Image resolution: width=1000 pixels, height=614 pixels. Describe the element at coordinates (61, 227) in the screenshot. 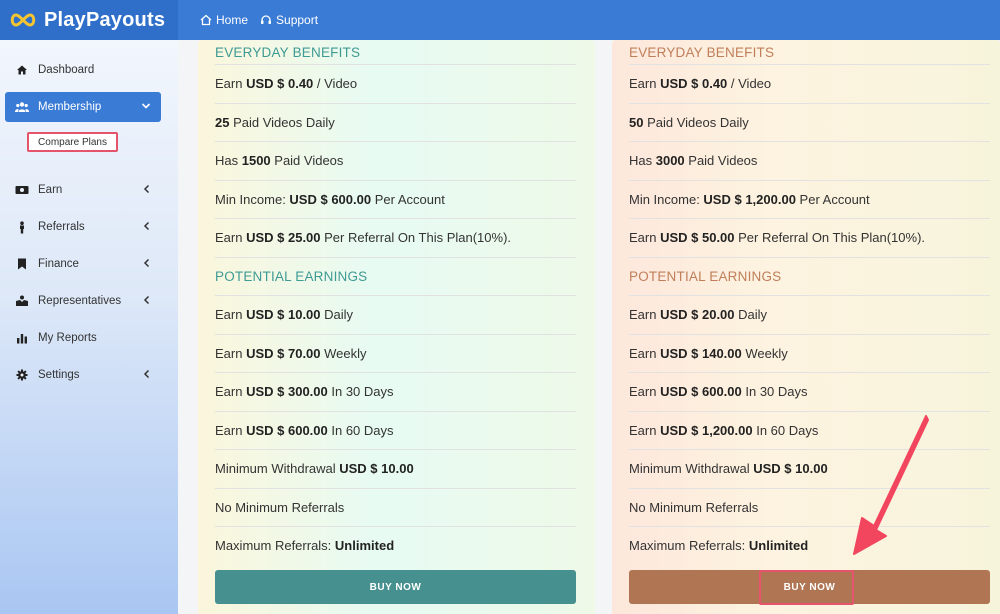

I see `sidebar-item-label: Referrals` at that location.